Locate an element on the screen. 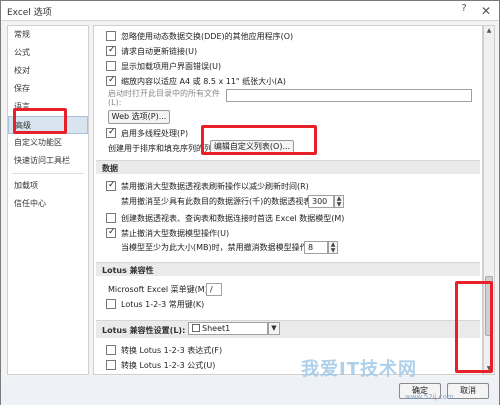  sidebar-item-quick-access-toolbar: 快速访问工具栏 is located at coordinates (48, 161).